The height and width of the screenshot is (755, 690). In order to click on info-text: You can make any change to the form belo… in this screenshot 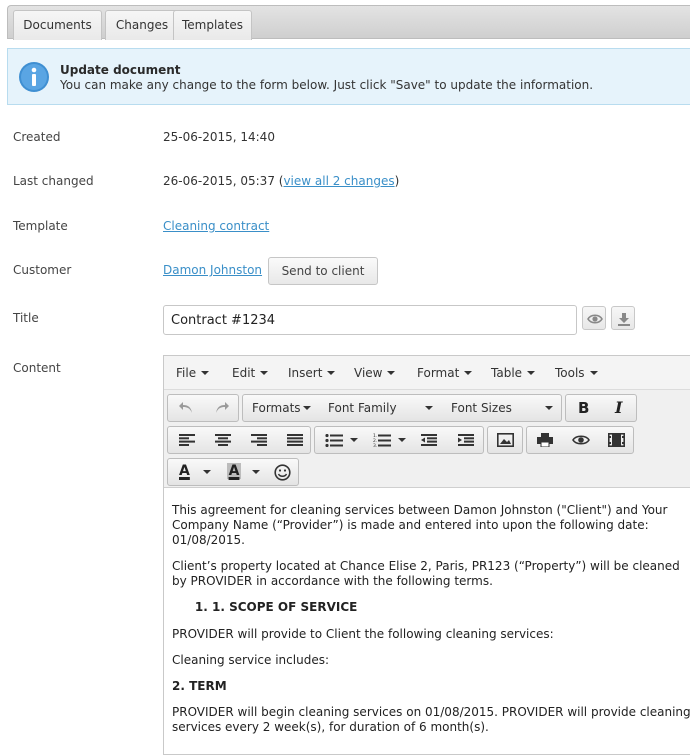, I will do `click(327, 85)`.